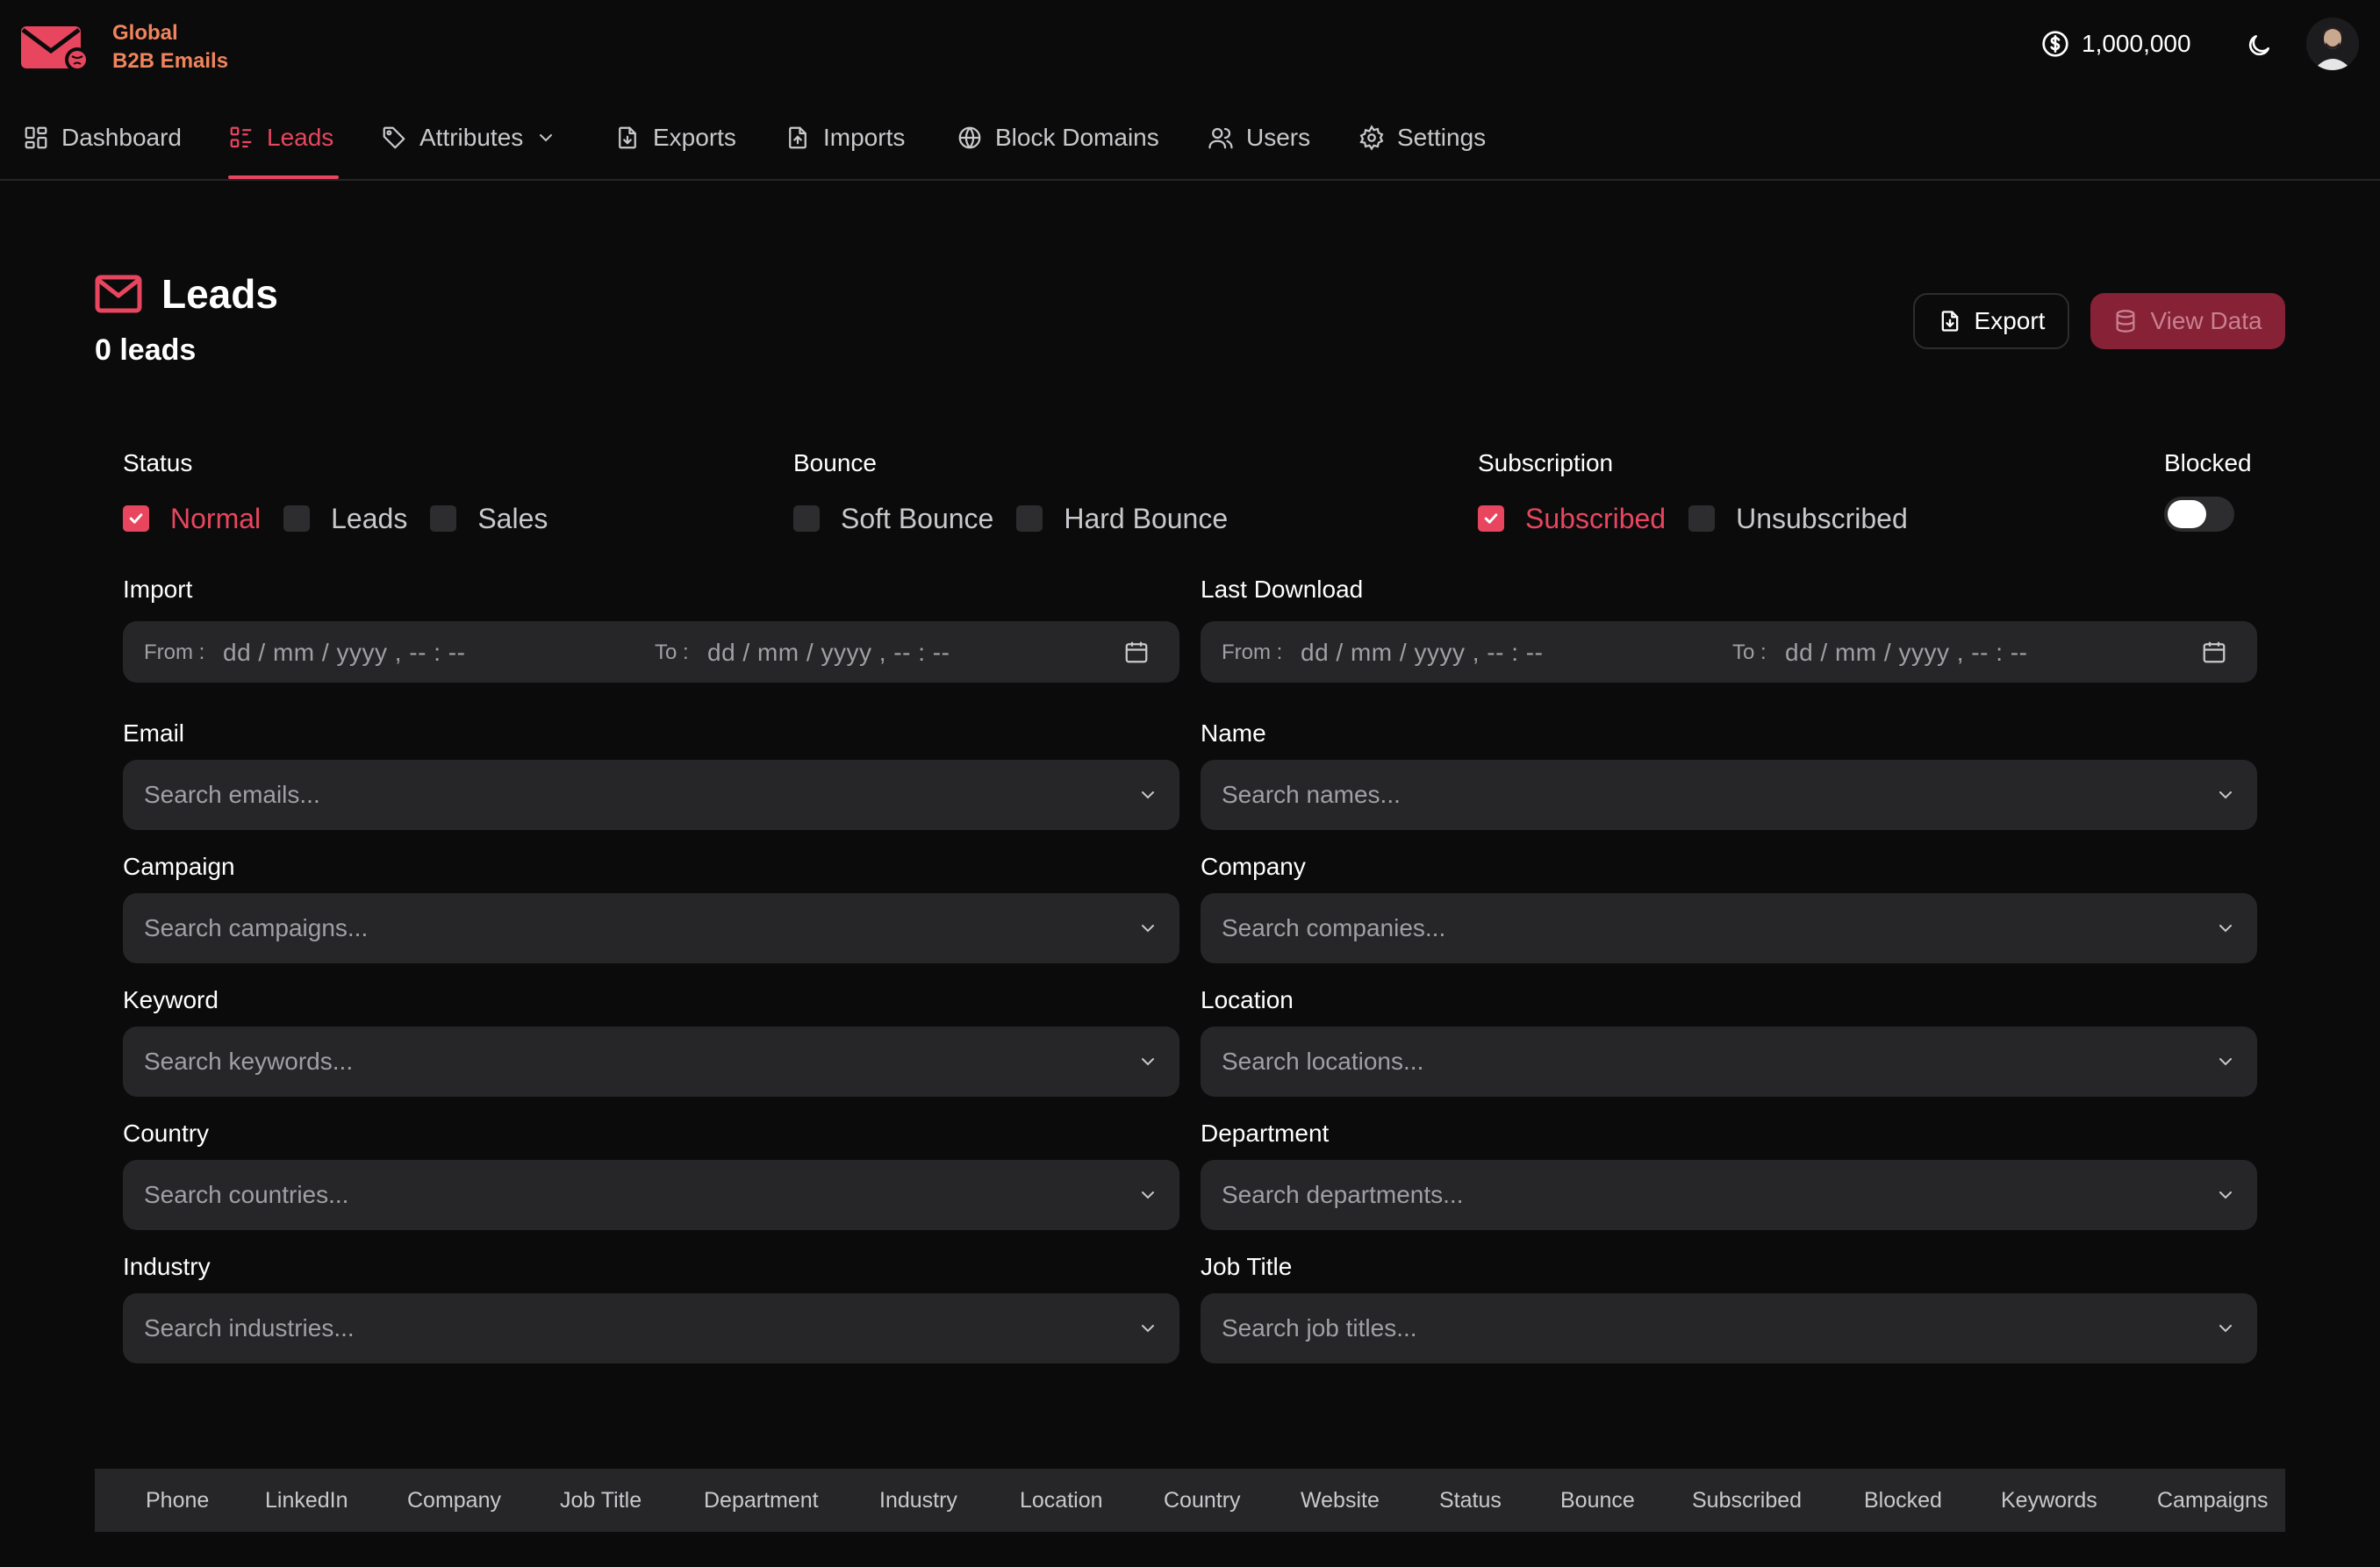 This screenshot has width=2380, height=1567. Describe the element at coordinates (1259, 137) in the screenshot. I see `nav-item-users: Users` at that location.